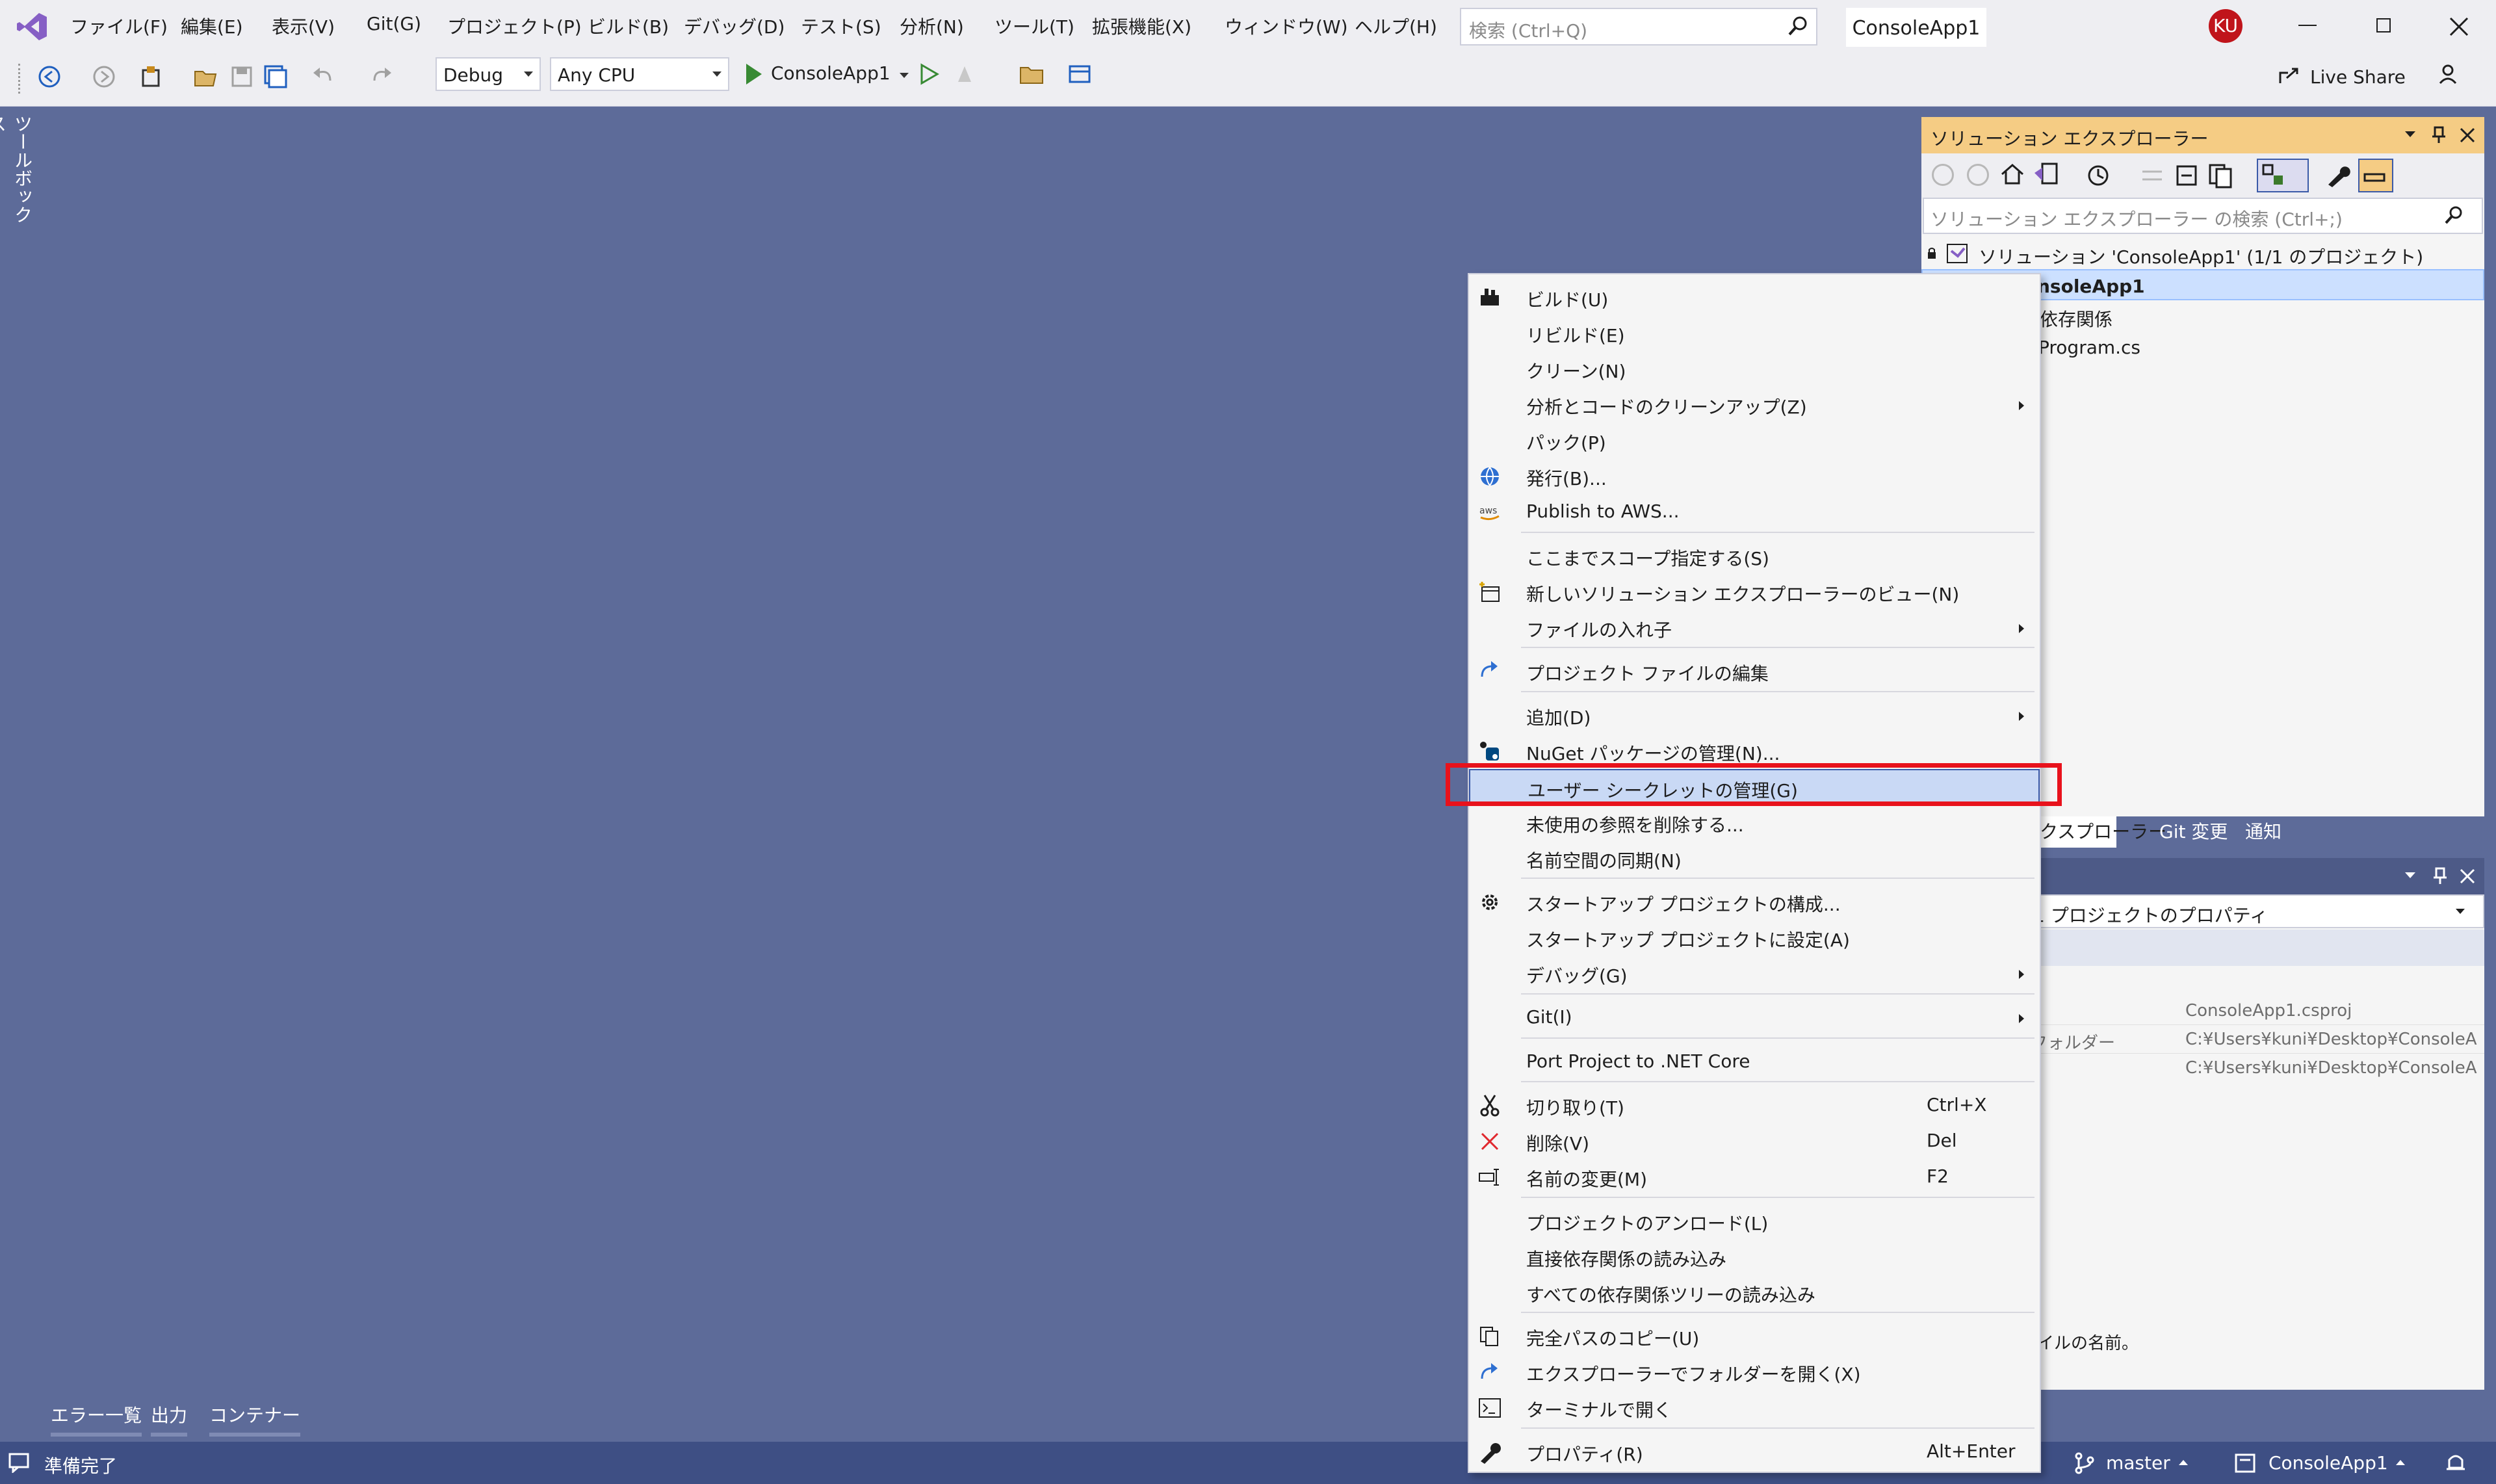  Describe the element at coordinates (1755, 333) in the screenshot. I see `context-menu-item-2: リビルド(E)` at that location.